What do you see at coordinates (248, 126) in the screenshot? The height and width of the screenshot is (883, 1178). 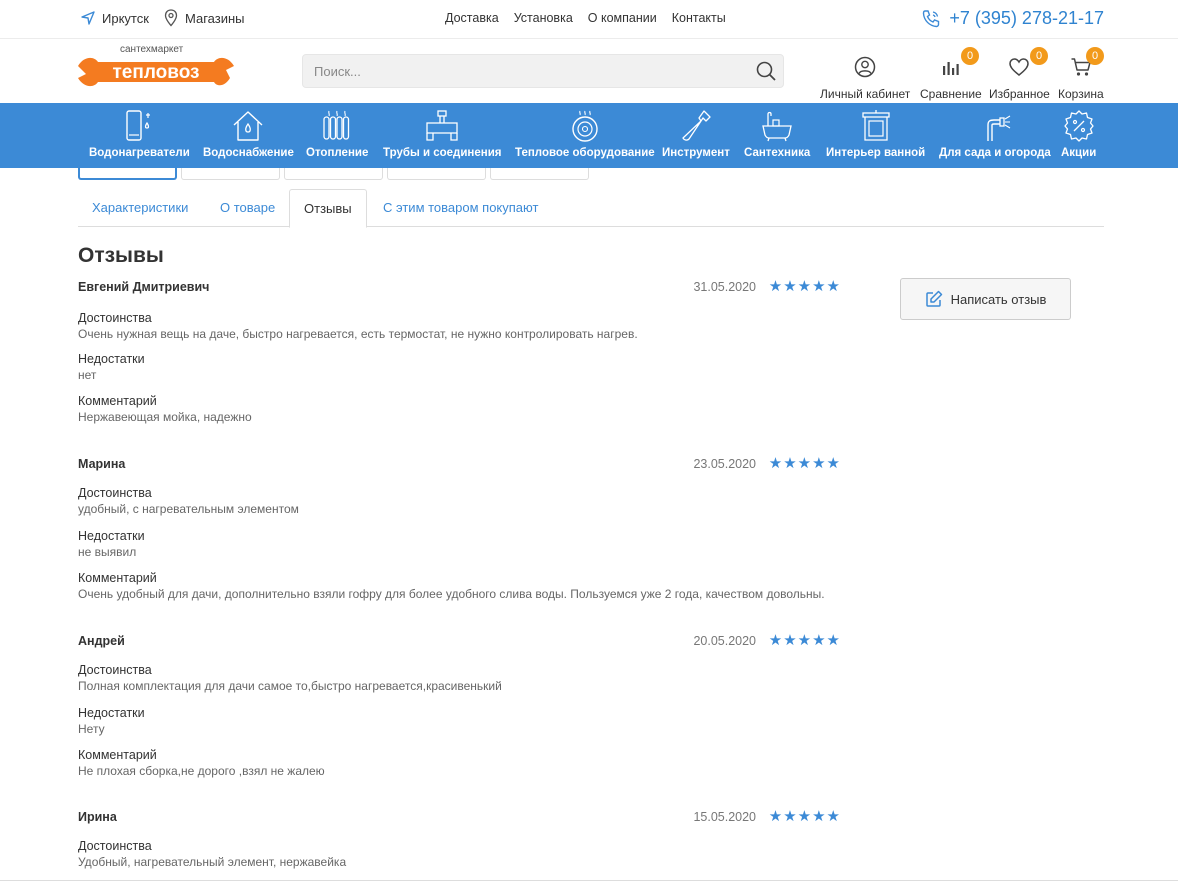 I see `water-supply-icon` at bounding box center [248, 126].